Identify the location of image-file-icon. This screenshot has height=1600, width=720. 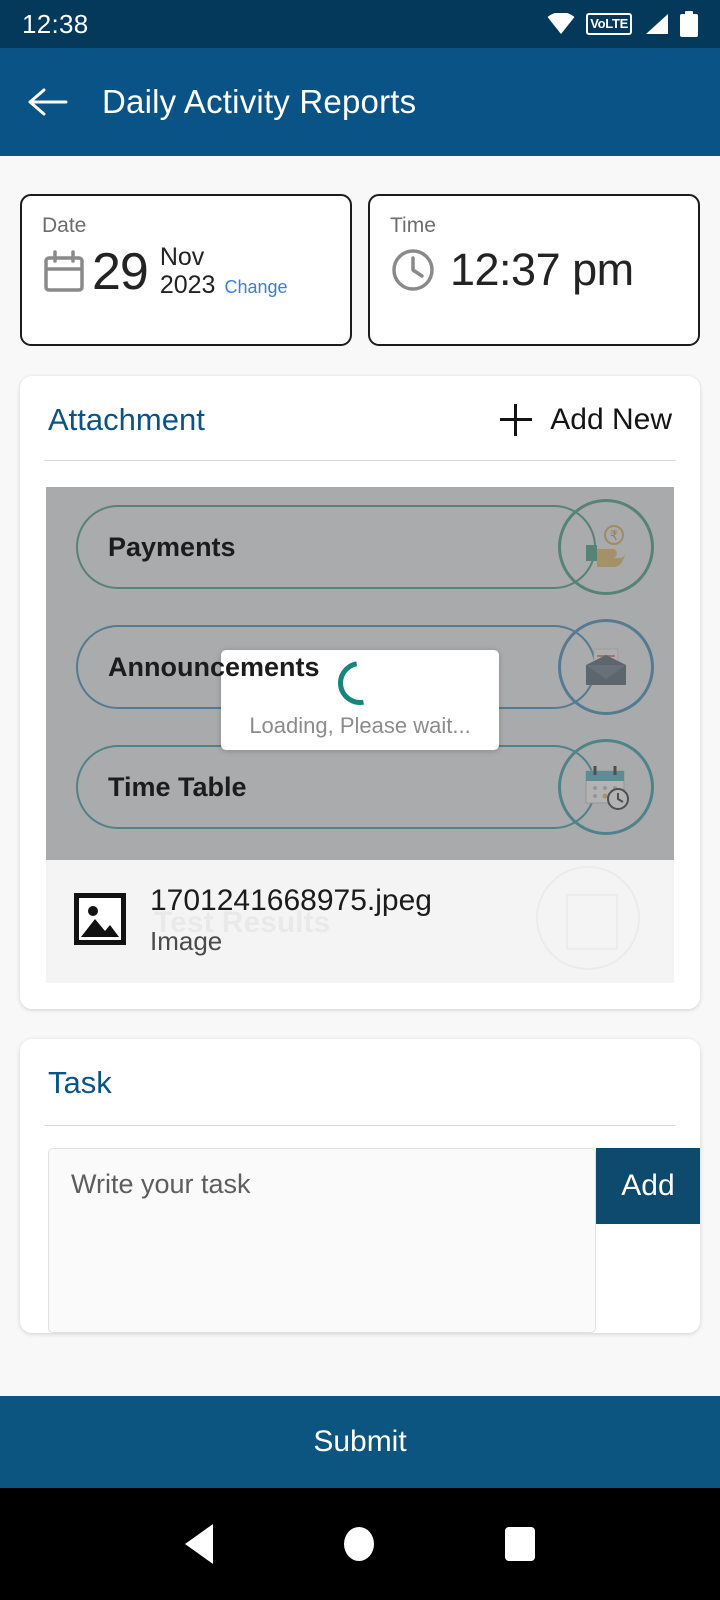
(100, 919).